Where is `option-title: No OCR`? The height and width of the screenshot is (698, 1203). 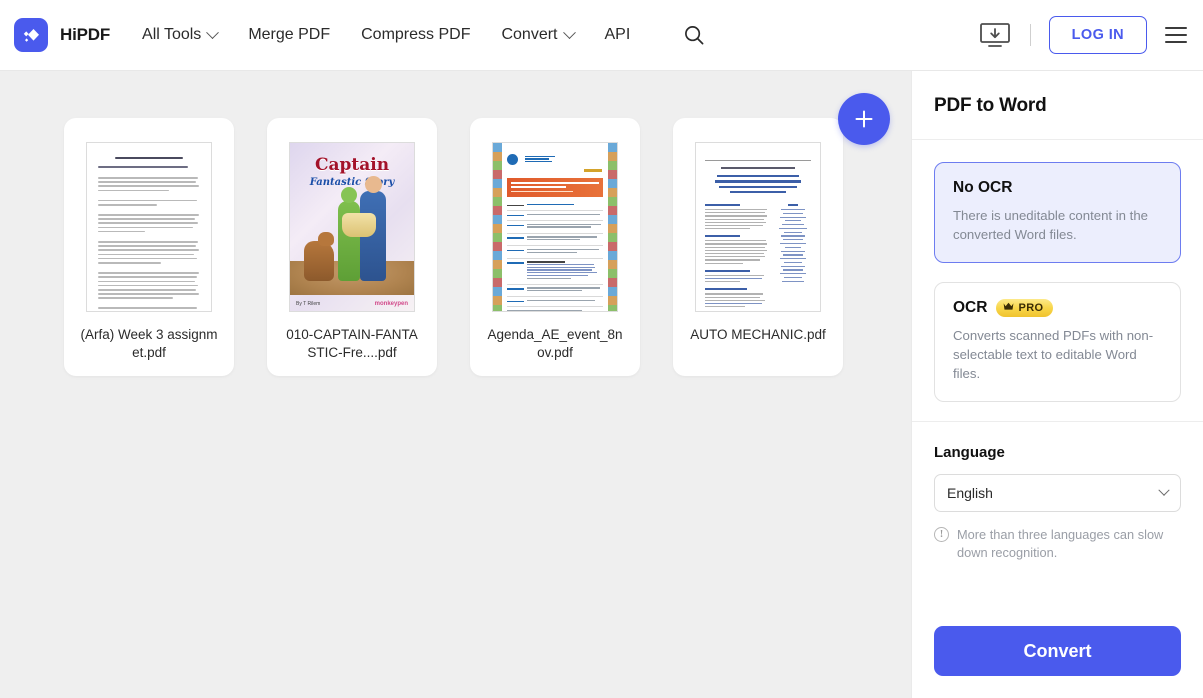
option-title: No OCR is located at coordinates (983, 187).